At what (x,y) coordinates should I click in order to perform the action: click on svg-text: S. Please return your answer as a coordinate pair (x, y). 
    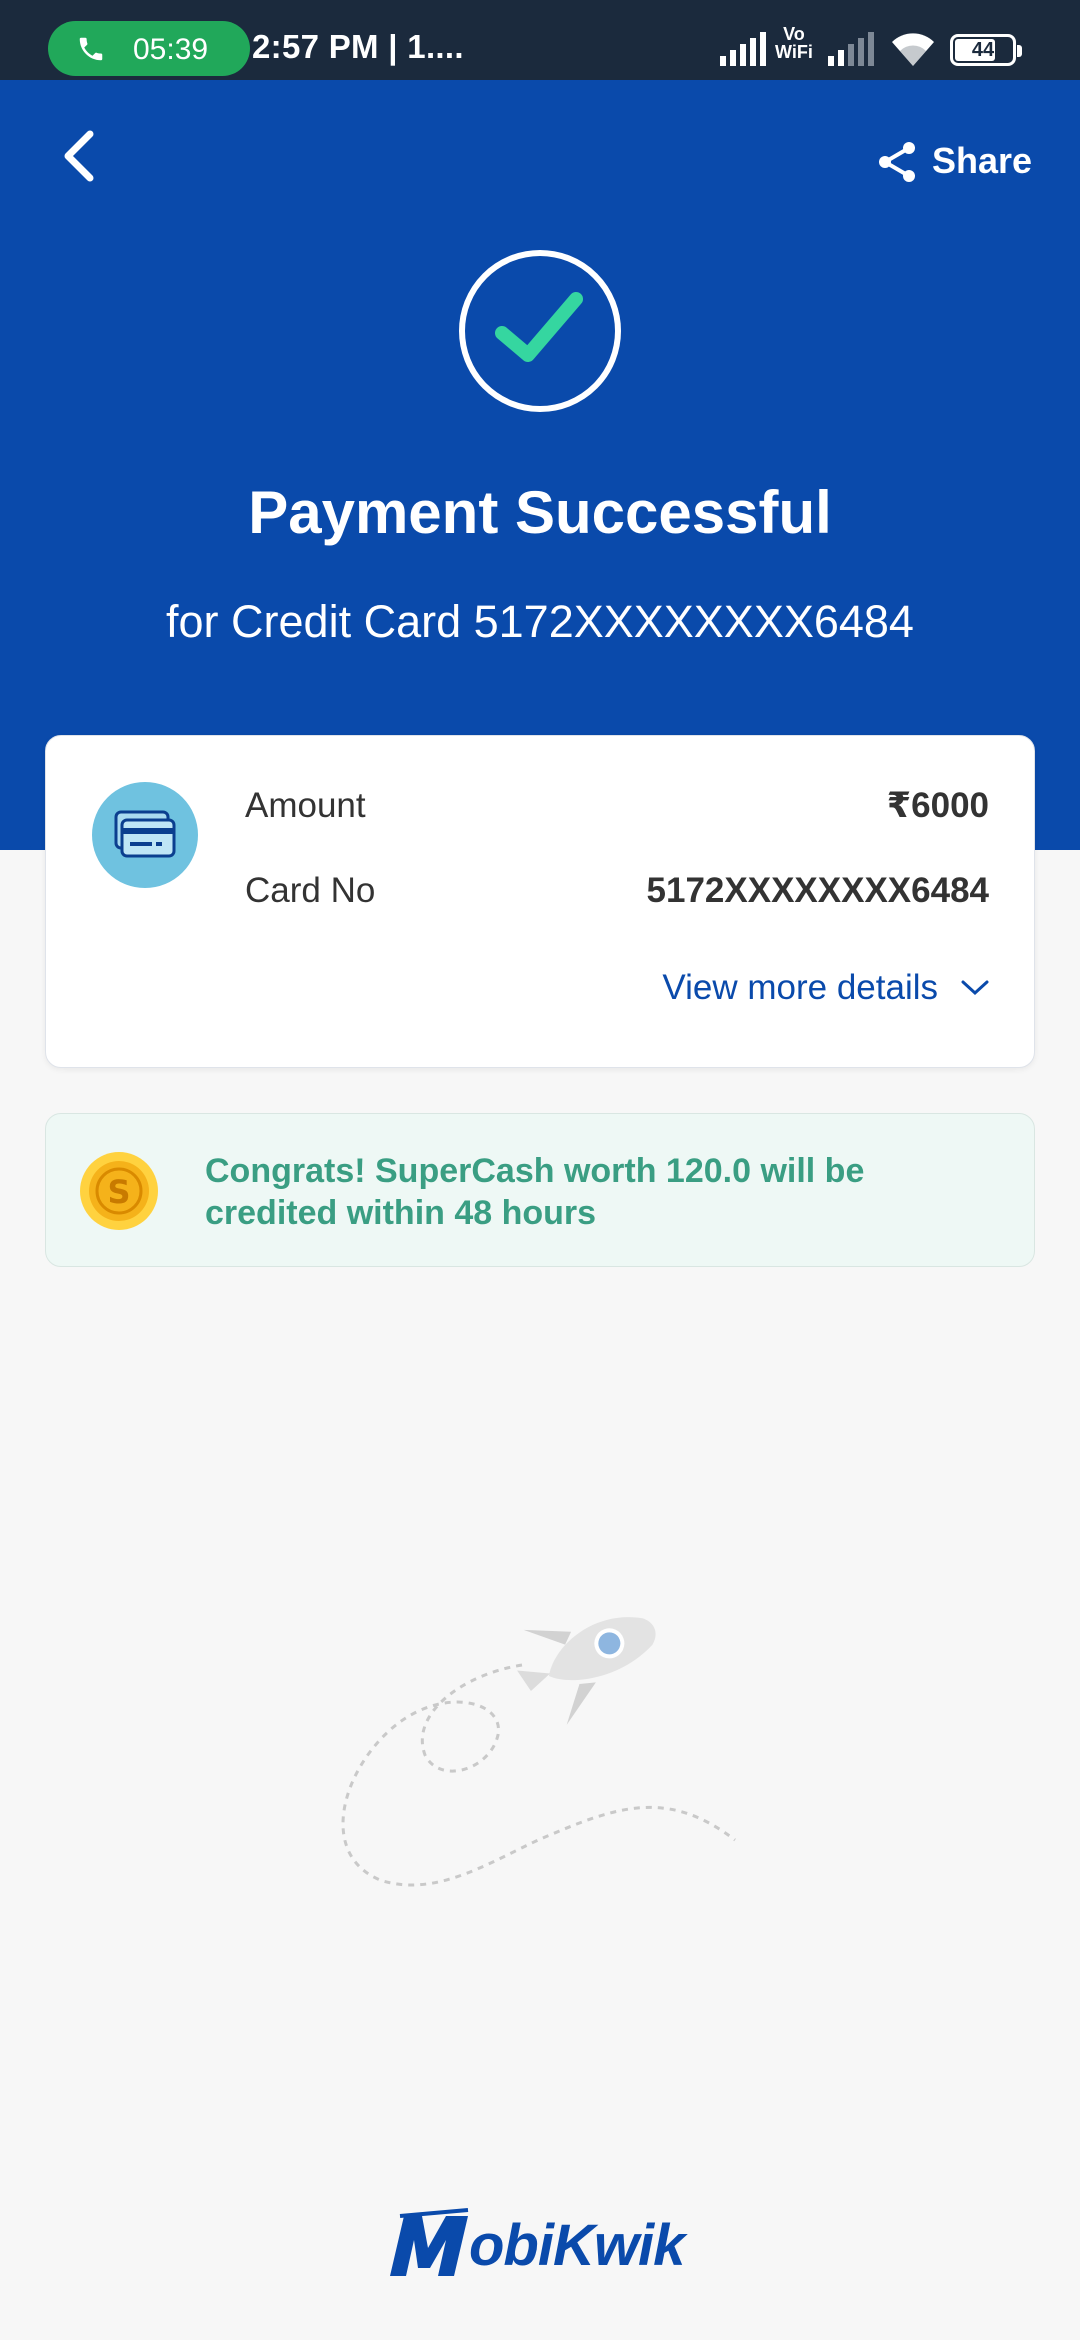
    Looking at the image, I should click on (118, 1192).